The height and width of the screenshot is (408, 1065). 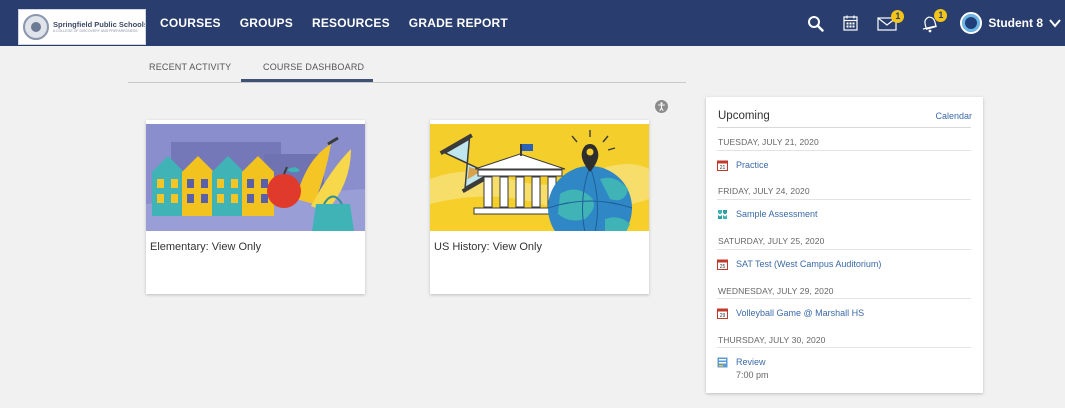 What do you see at coordinates (768, 142) in the screenshot?
I see `date-header: TUESDAY, JULY 21, 2020` at bounding box center [768, 142].